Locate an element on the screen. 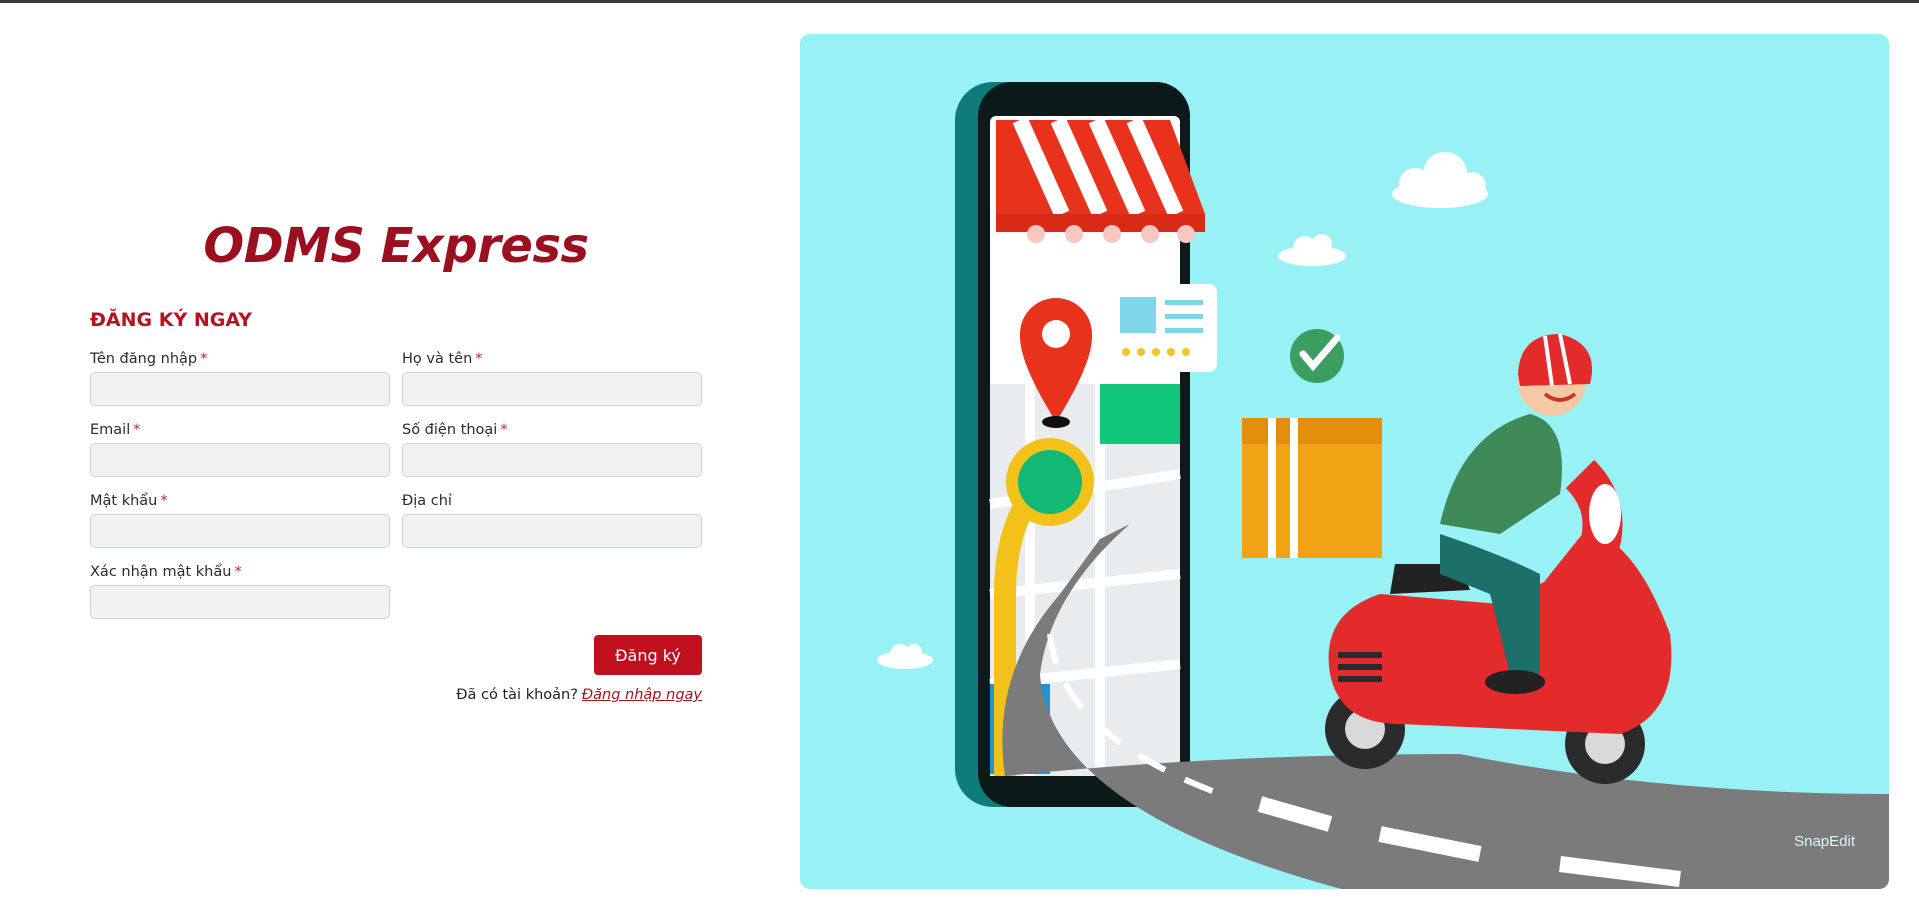 The width and height of the screenshot is (1919, 920). confirm-password-field-group: Xác nhận mật khẩu * is located at coordinates (240, 590).